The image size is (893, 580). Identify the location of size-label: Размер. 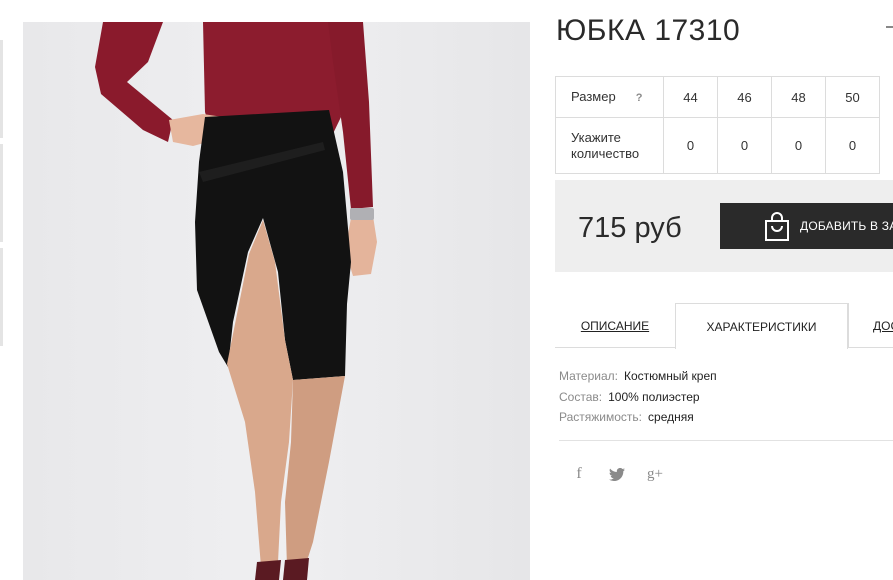
(593, 96).